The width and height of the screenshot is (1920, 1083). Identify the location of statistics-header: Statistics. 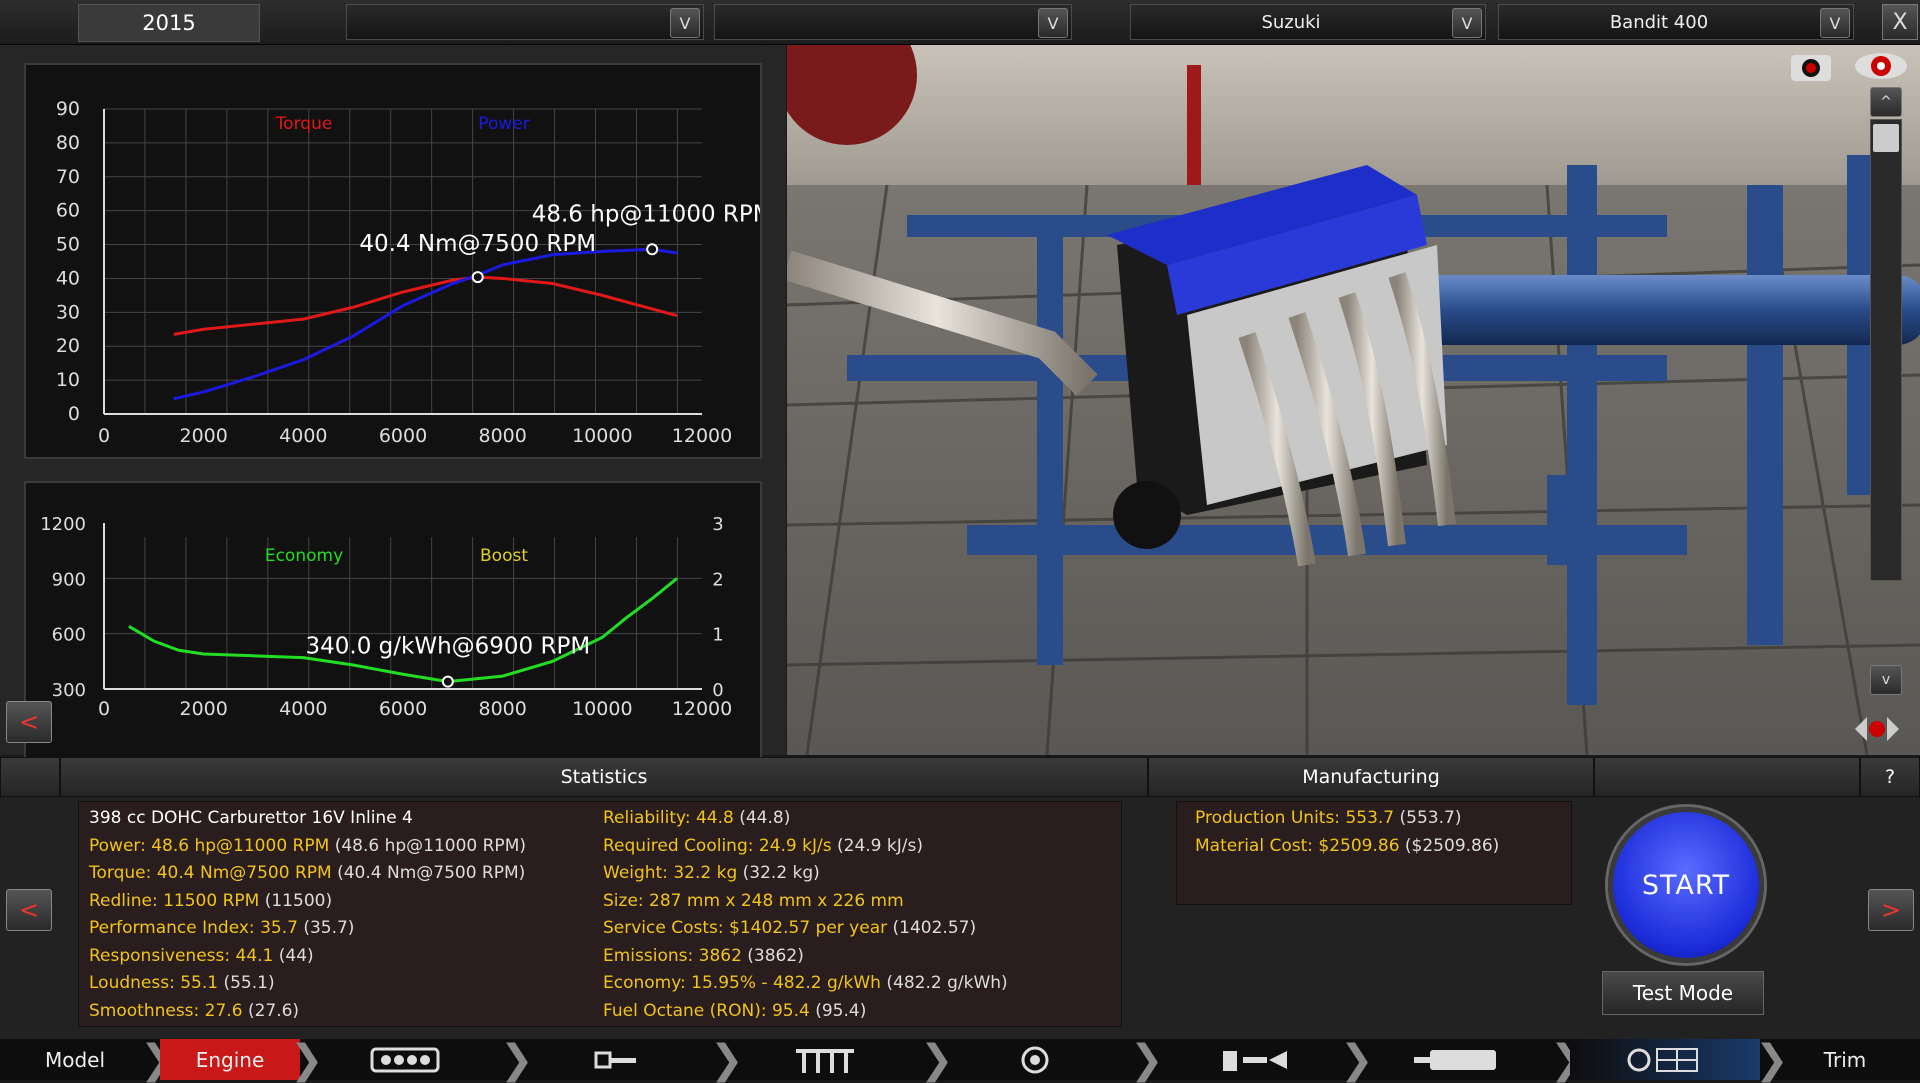
(604, 777).